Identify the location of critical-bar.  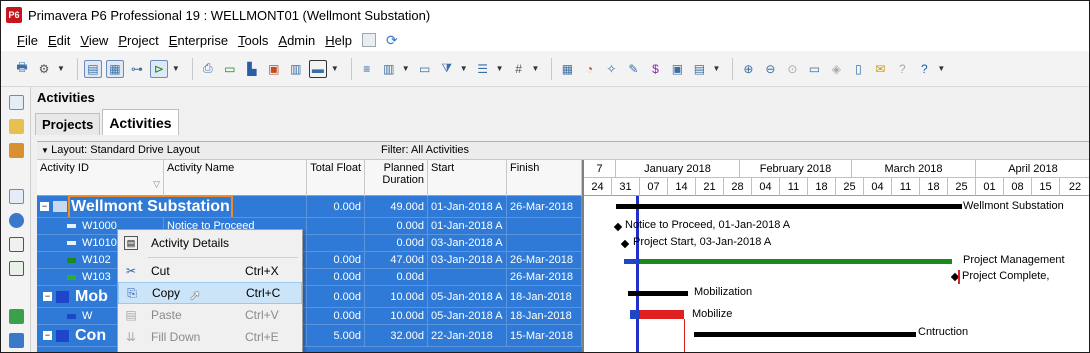
(662, 314).